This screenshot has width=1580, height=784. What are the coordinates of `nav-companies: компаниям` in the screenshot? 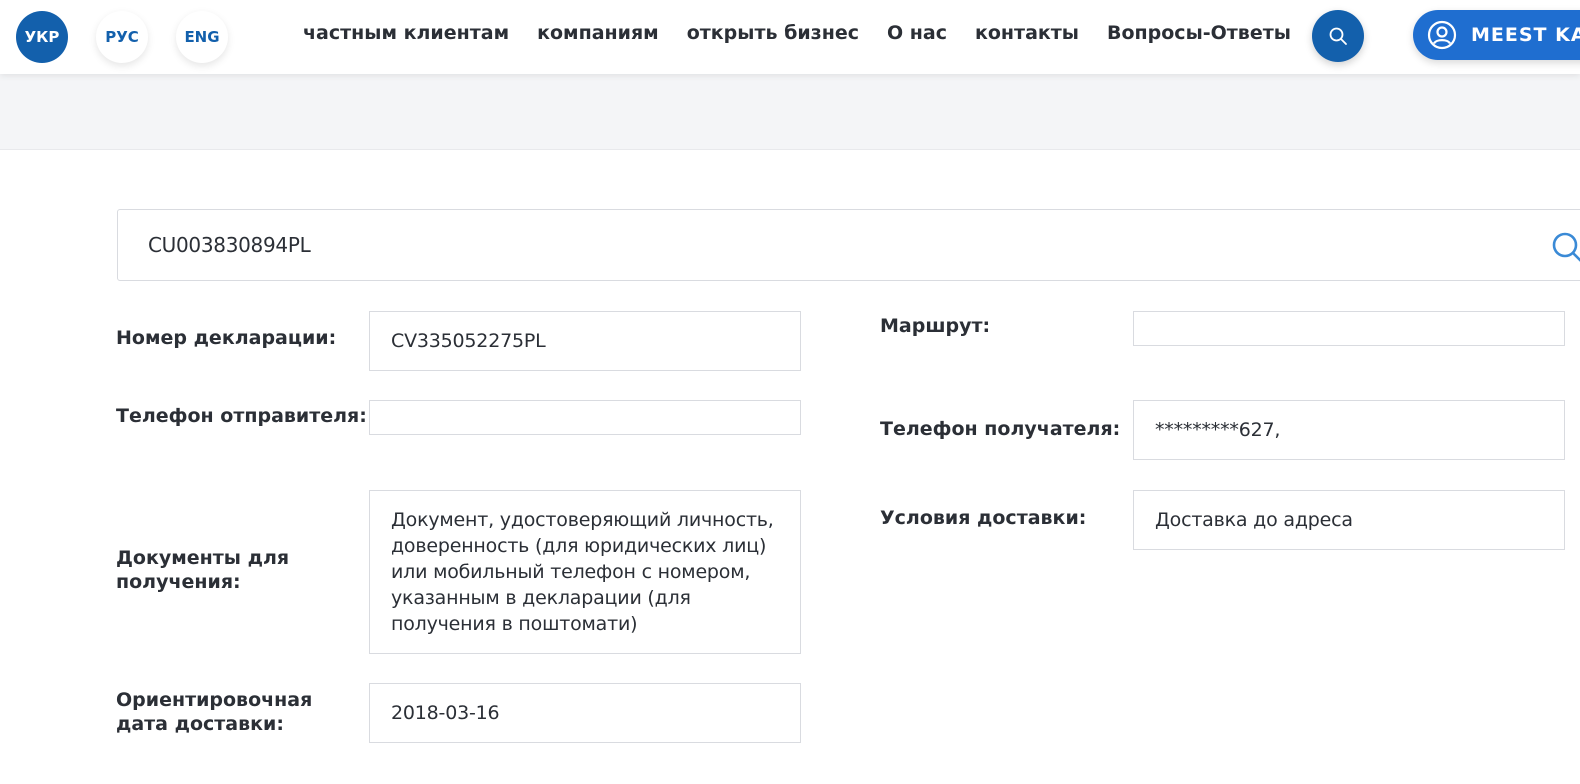 It's located at (598, 33).